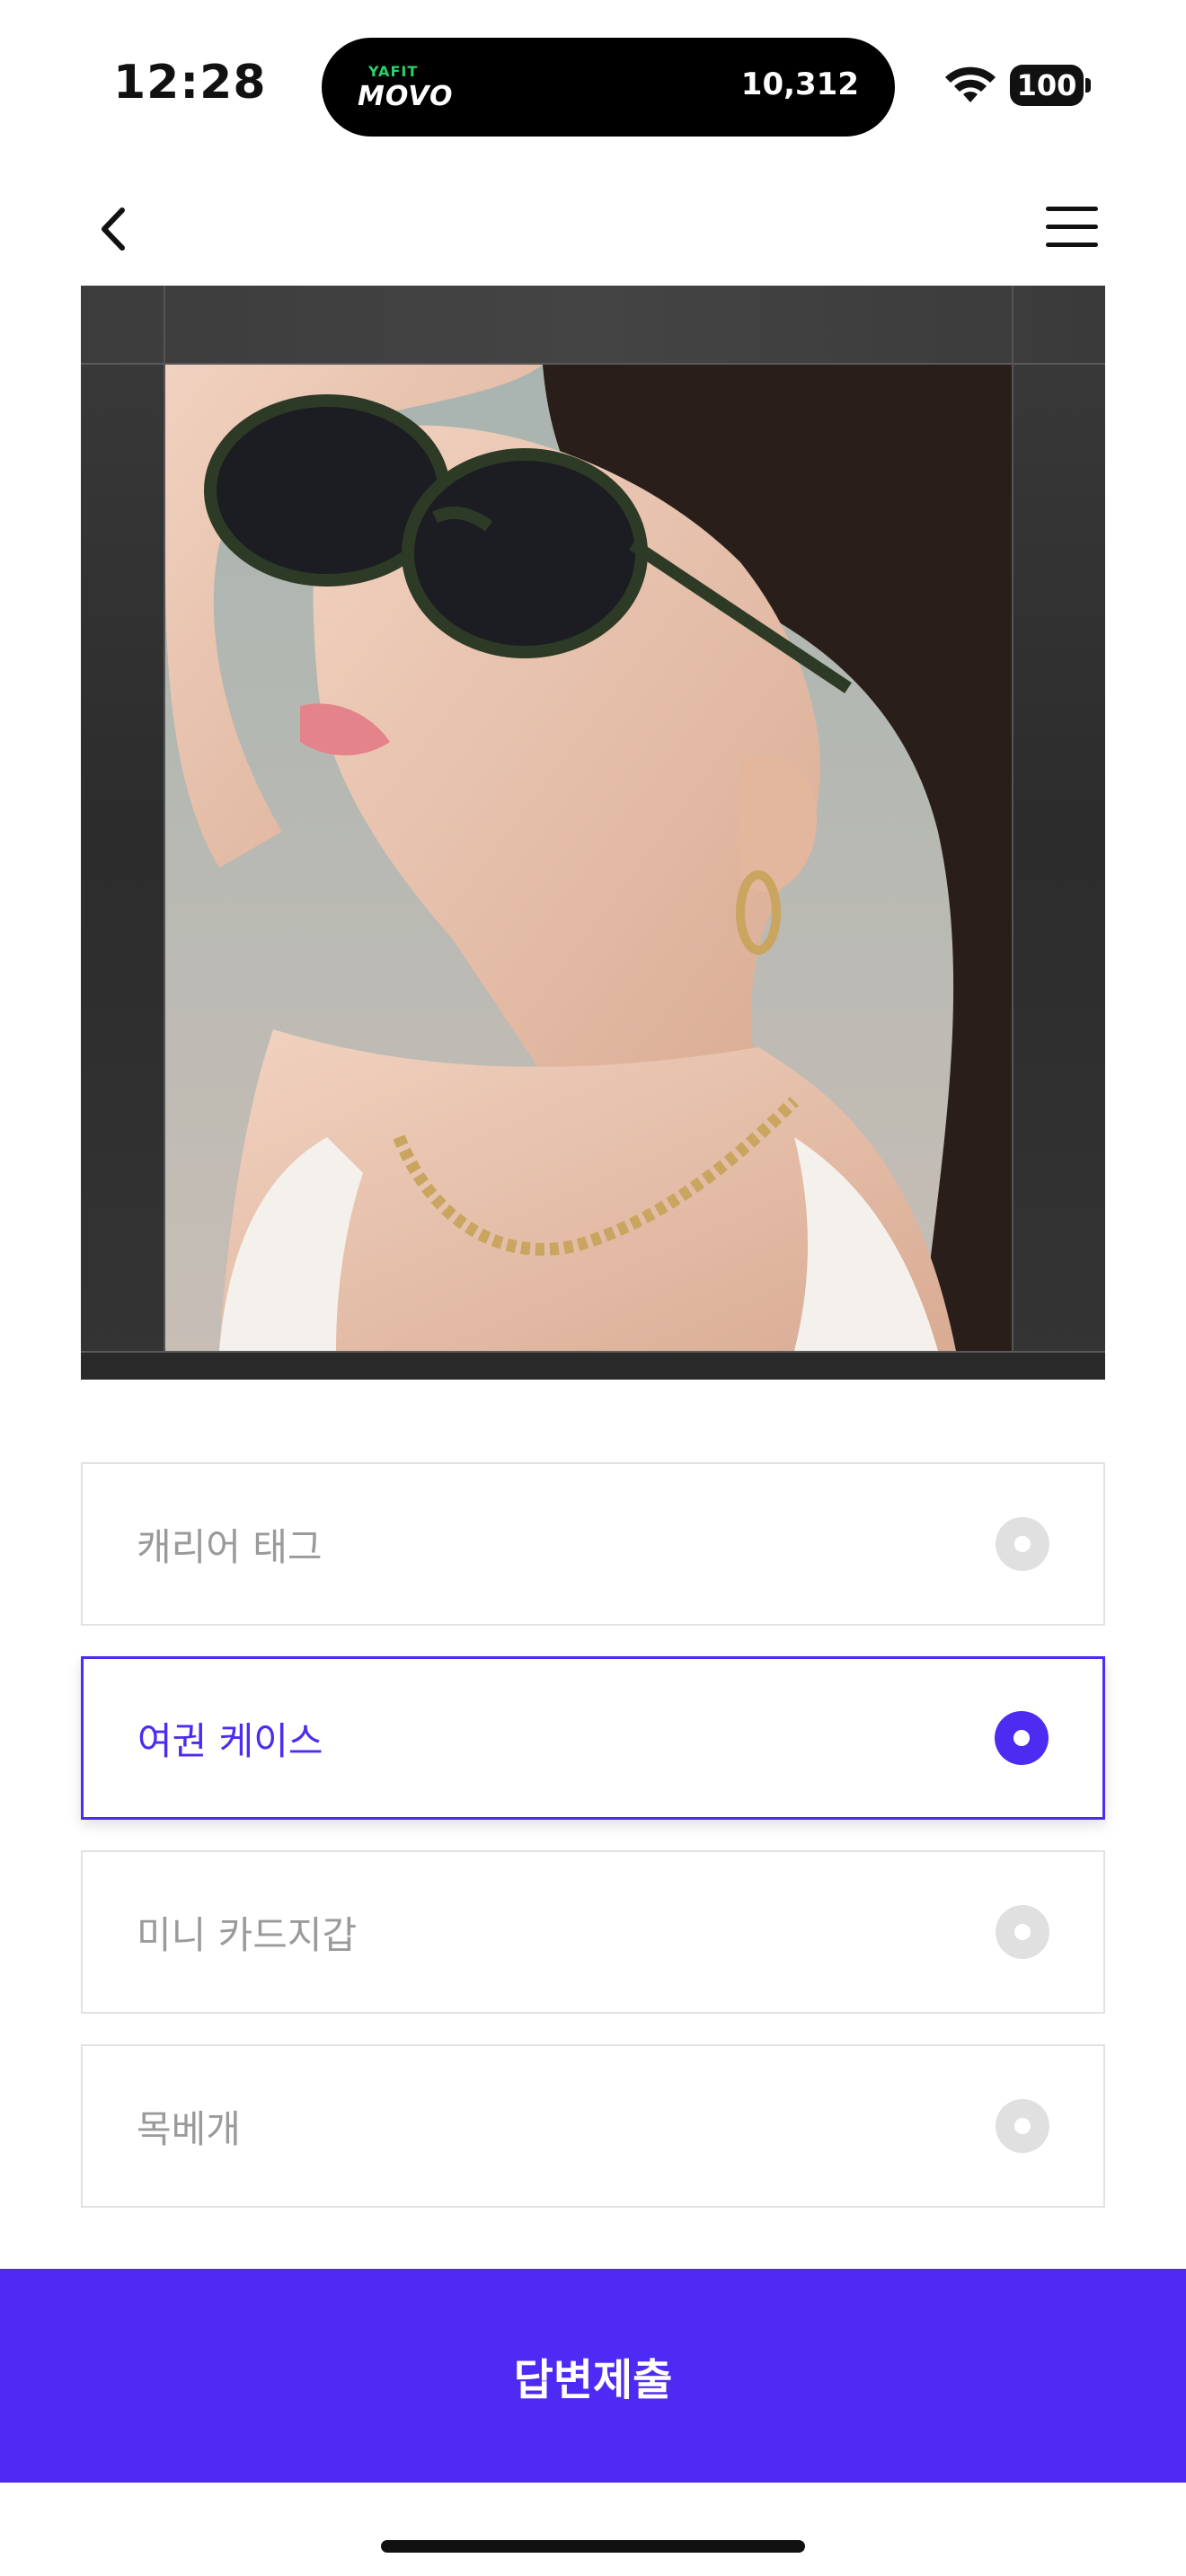 Image resolution: width=1186 pixels, height=2576 pixels. Describe the element at coordinates (593, 1932) in the screenshot. I see `option-mini-card-wallet: 미니 카드지갑` at that location.